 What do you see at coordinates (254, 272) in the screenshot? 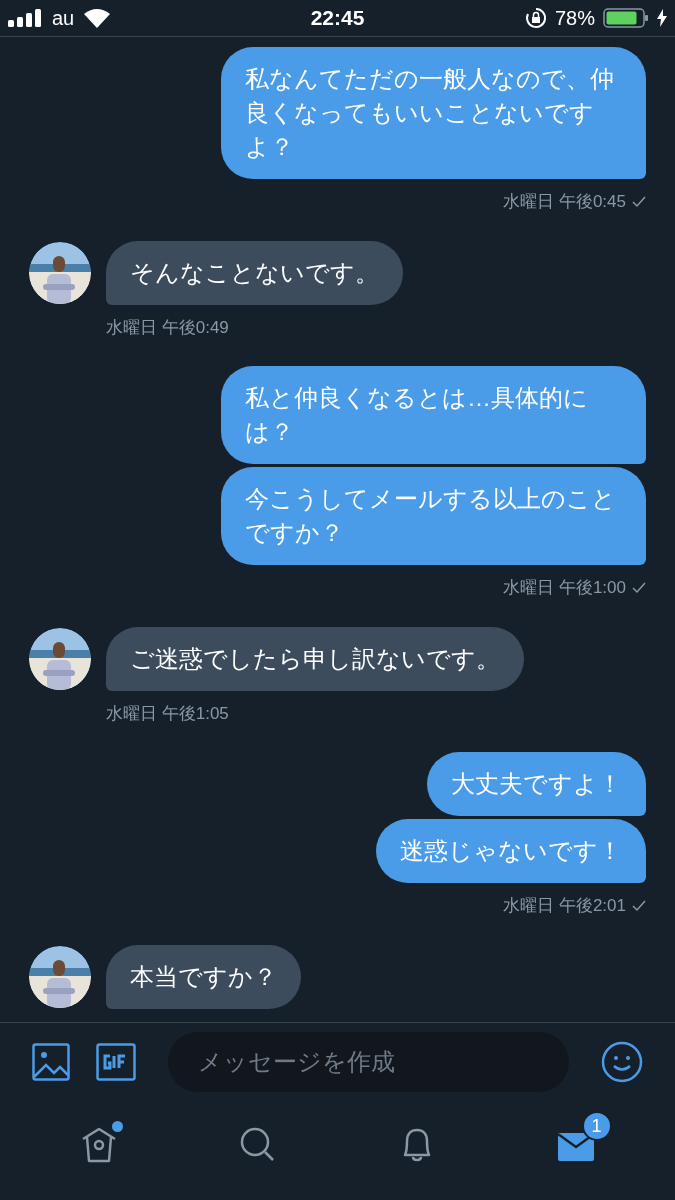
I see `message-bubble: そんなことないです。` at bounding box center [254, 272].